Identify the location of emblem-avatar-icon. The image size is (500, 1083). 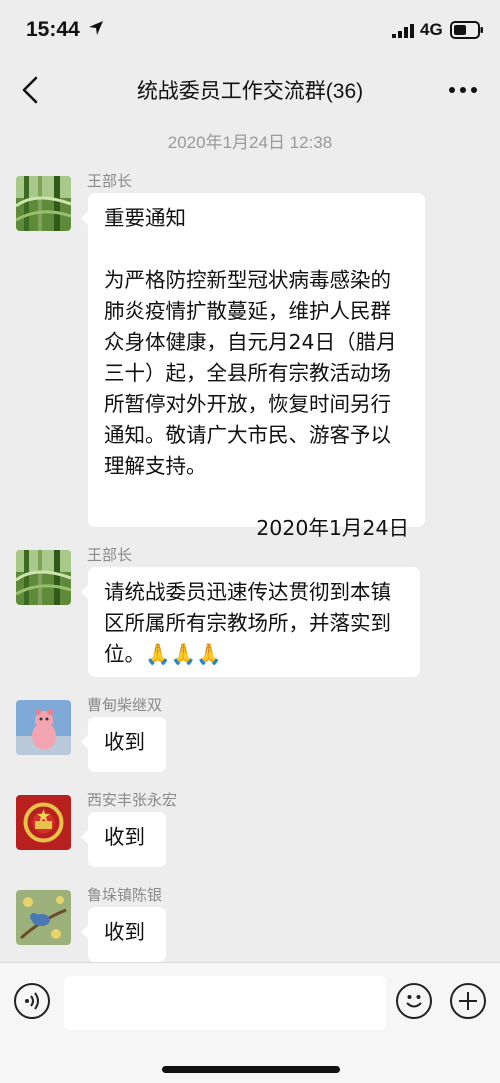
(43, 822).